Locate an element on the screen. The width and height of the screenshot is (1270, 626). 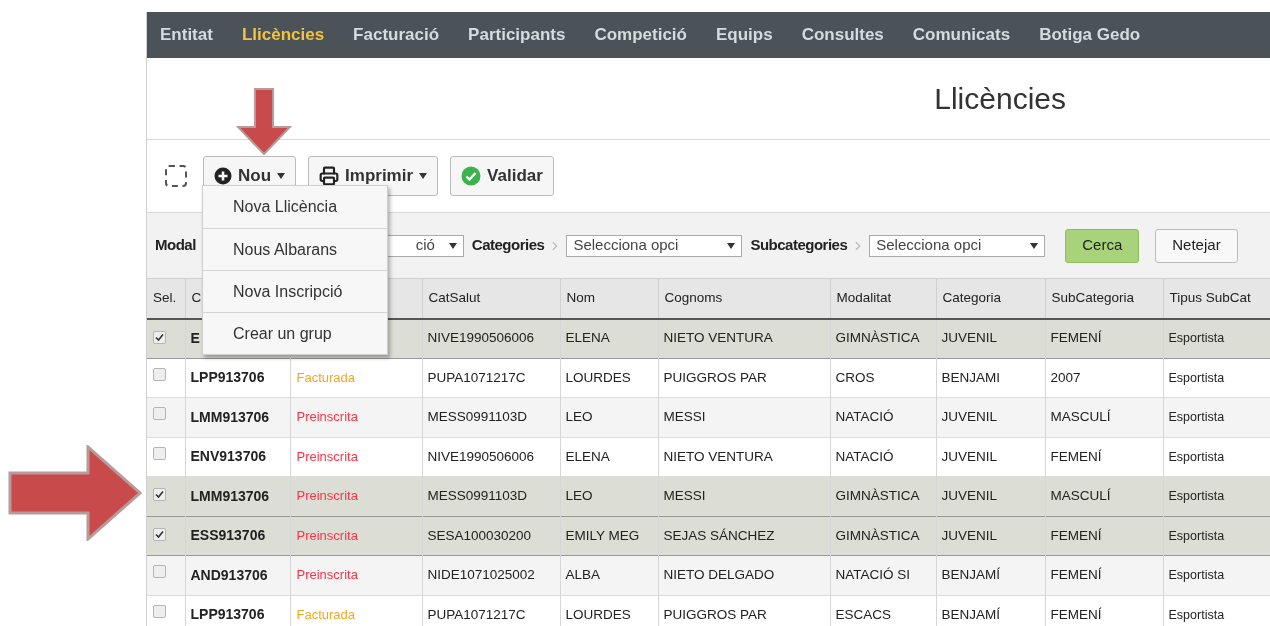
table-cell: EMILY MEG is located at coordinates (602, 535).